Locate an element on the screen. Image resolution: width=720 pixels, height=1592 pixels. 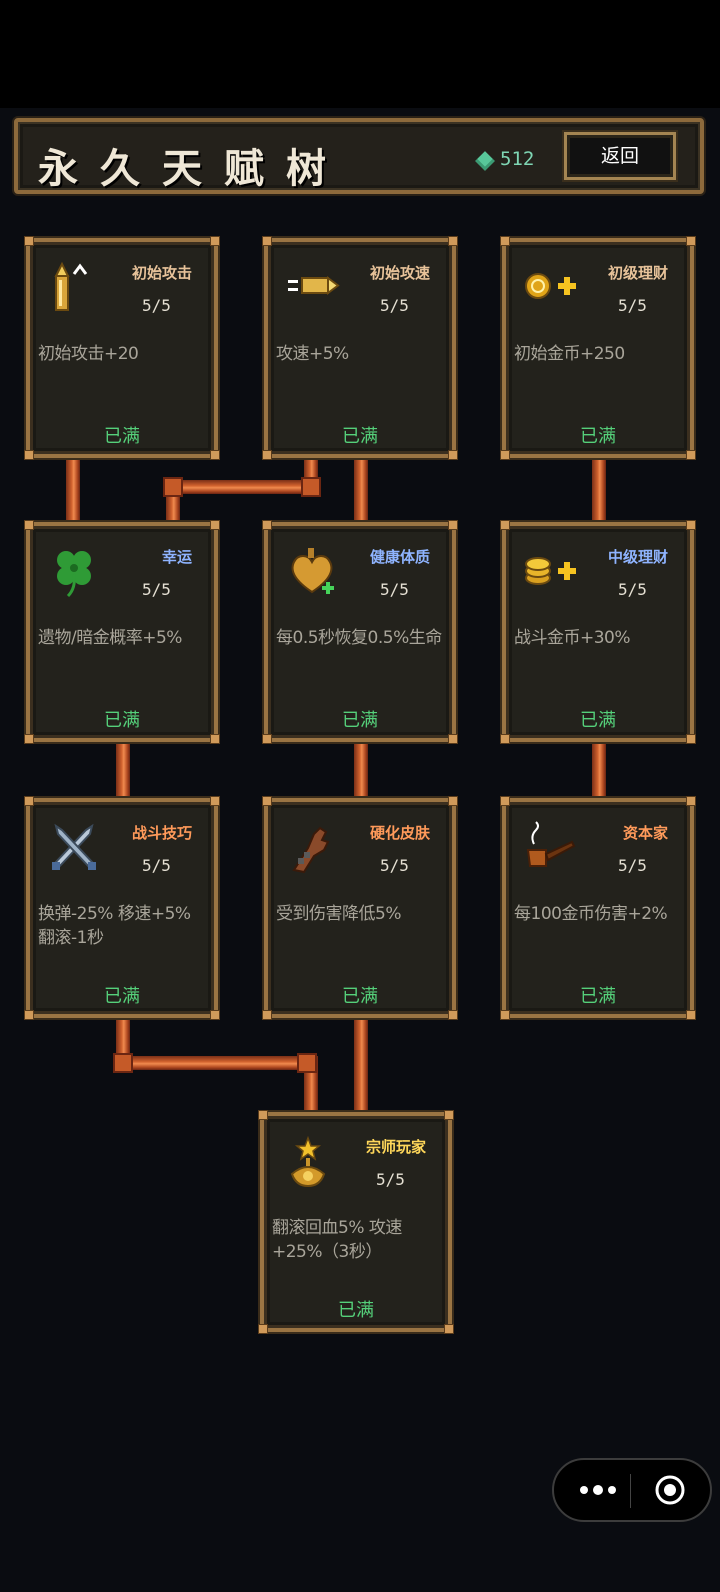
talent-description: 换弹-25% 移速+5% 翻滚-1秒 is located at coordinates (114, 926).